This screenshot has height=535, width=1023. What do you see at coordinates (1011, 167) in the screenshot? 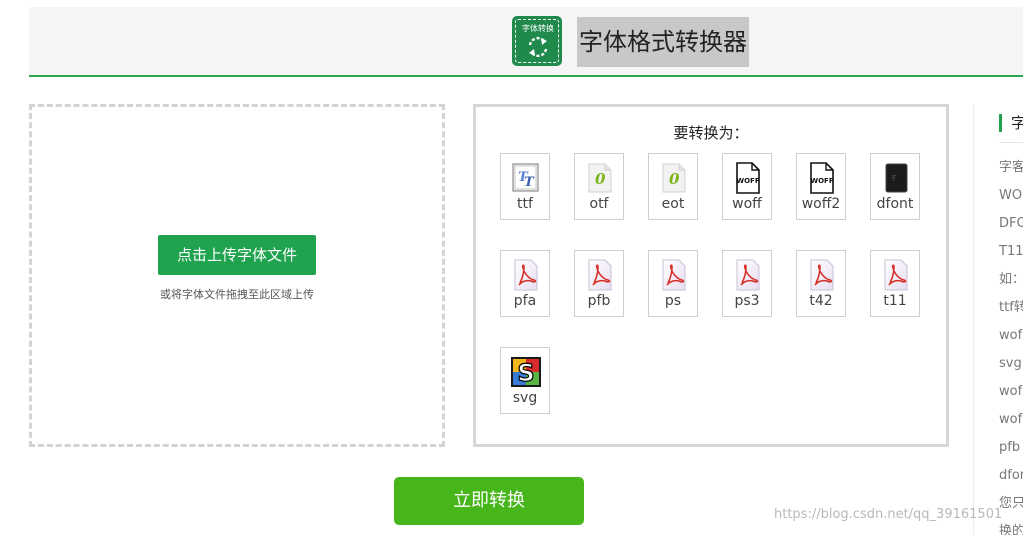
I see `sidebar-item: 字客` at bounding box center [1011, 167].